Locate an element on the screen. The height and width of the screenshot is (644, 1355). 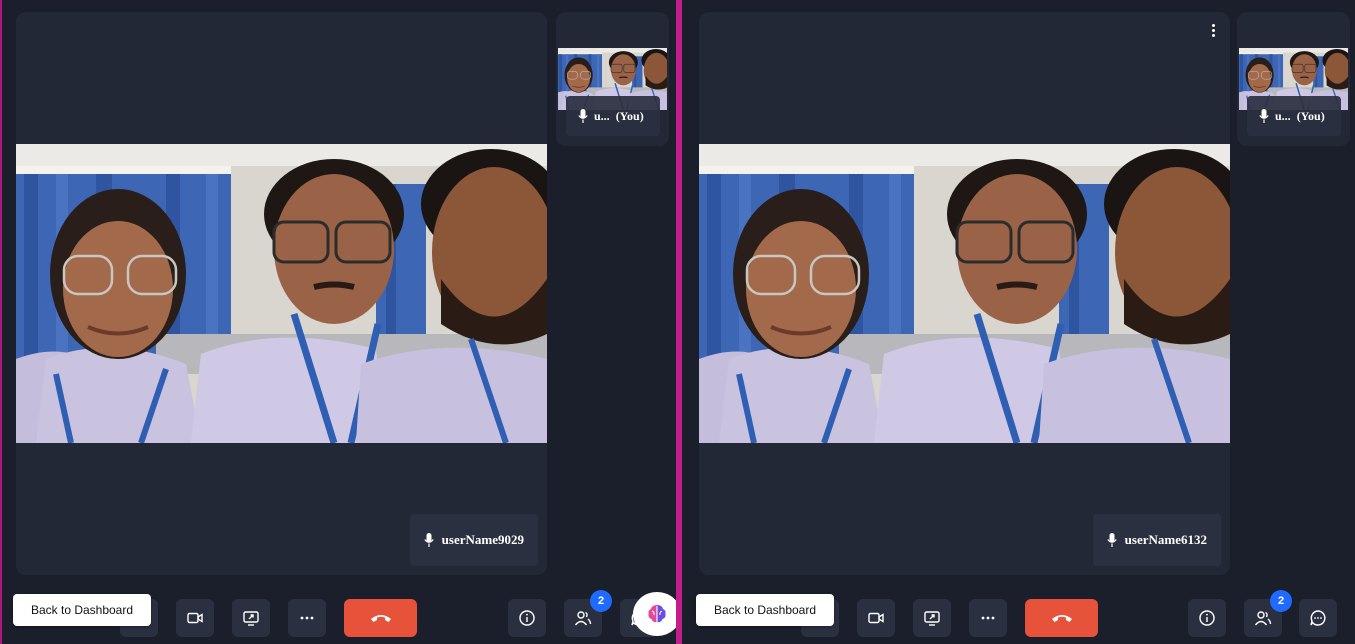
participant-name-tag: userName6132 is located at coordinates (1156, 540).